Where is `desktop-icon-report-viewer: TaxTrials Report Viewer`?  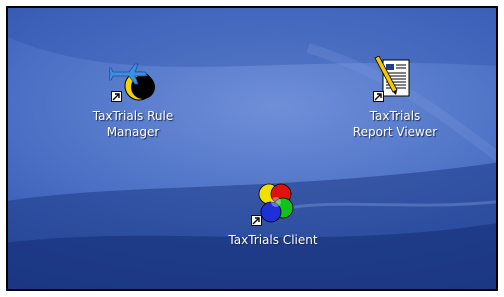
desktop-icon-report-viewer: TaxTrials Report Viewer is located at coordinates (395, 98).